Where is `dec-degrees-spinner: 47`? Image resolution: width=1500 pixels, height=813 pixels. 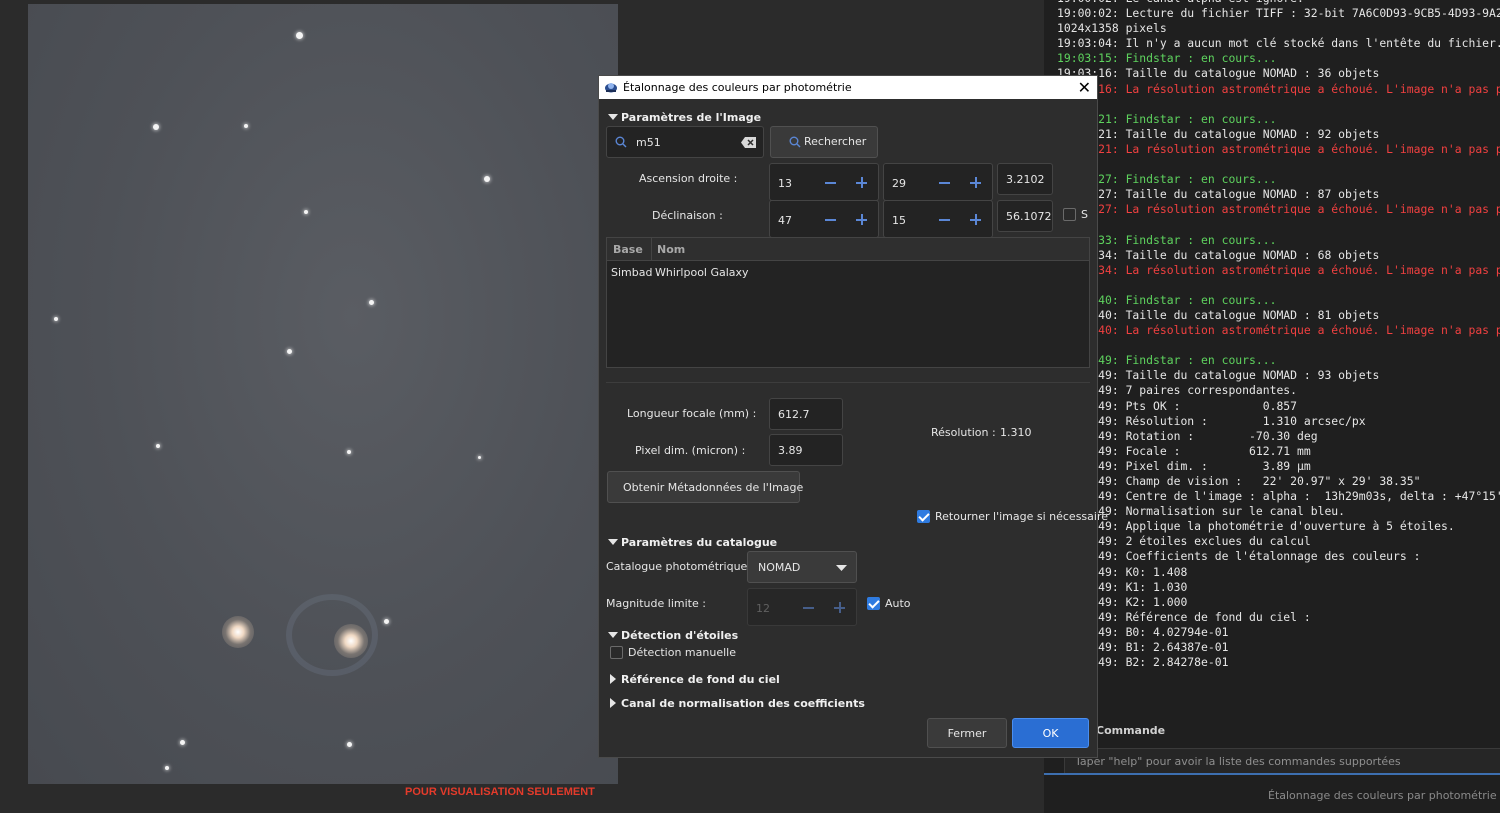
dec-degrees-spinner: 47 is located at coordinates (824, 219).